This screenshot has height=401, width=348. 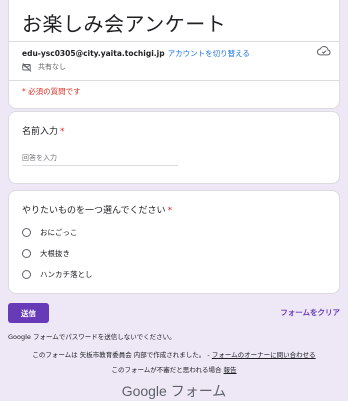 I want to click on question-title: やりたいものを一つ選んでください *, so click(x=97, y=209).